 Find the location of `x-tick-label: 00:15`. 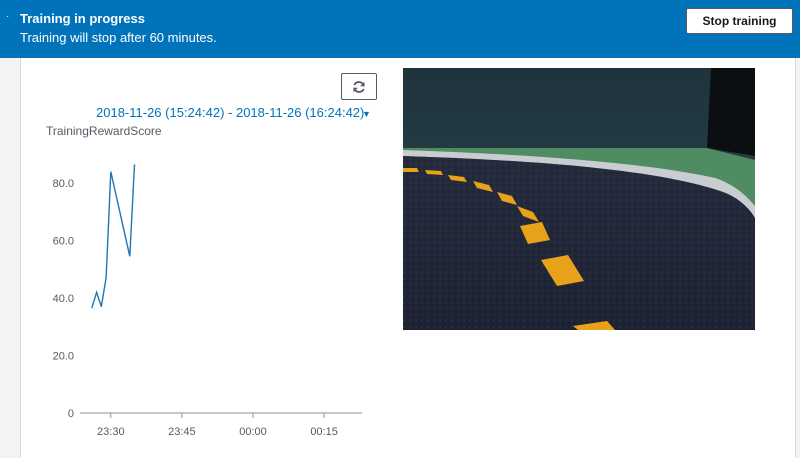

x-tick-label: 00:15 is located at coordinates (324, 432).